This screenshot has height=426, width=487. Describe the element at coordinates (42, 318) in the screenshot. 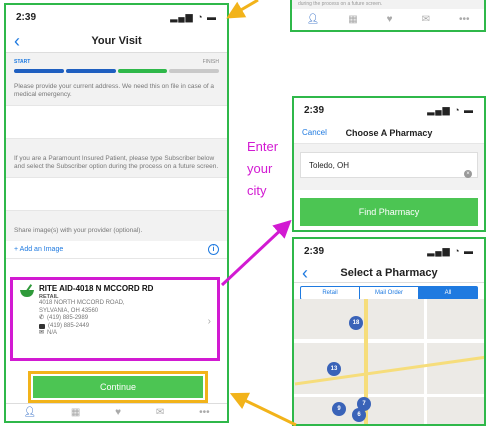

I see `phone-icon: ✆` at that location.